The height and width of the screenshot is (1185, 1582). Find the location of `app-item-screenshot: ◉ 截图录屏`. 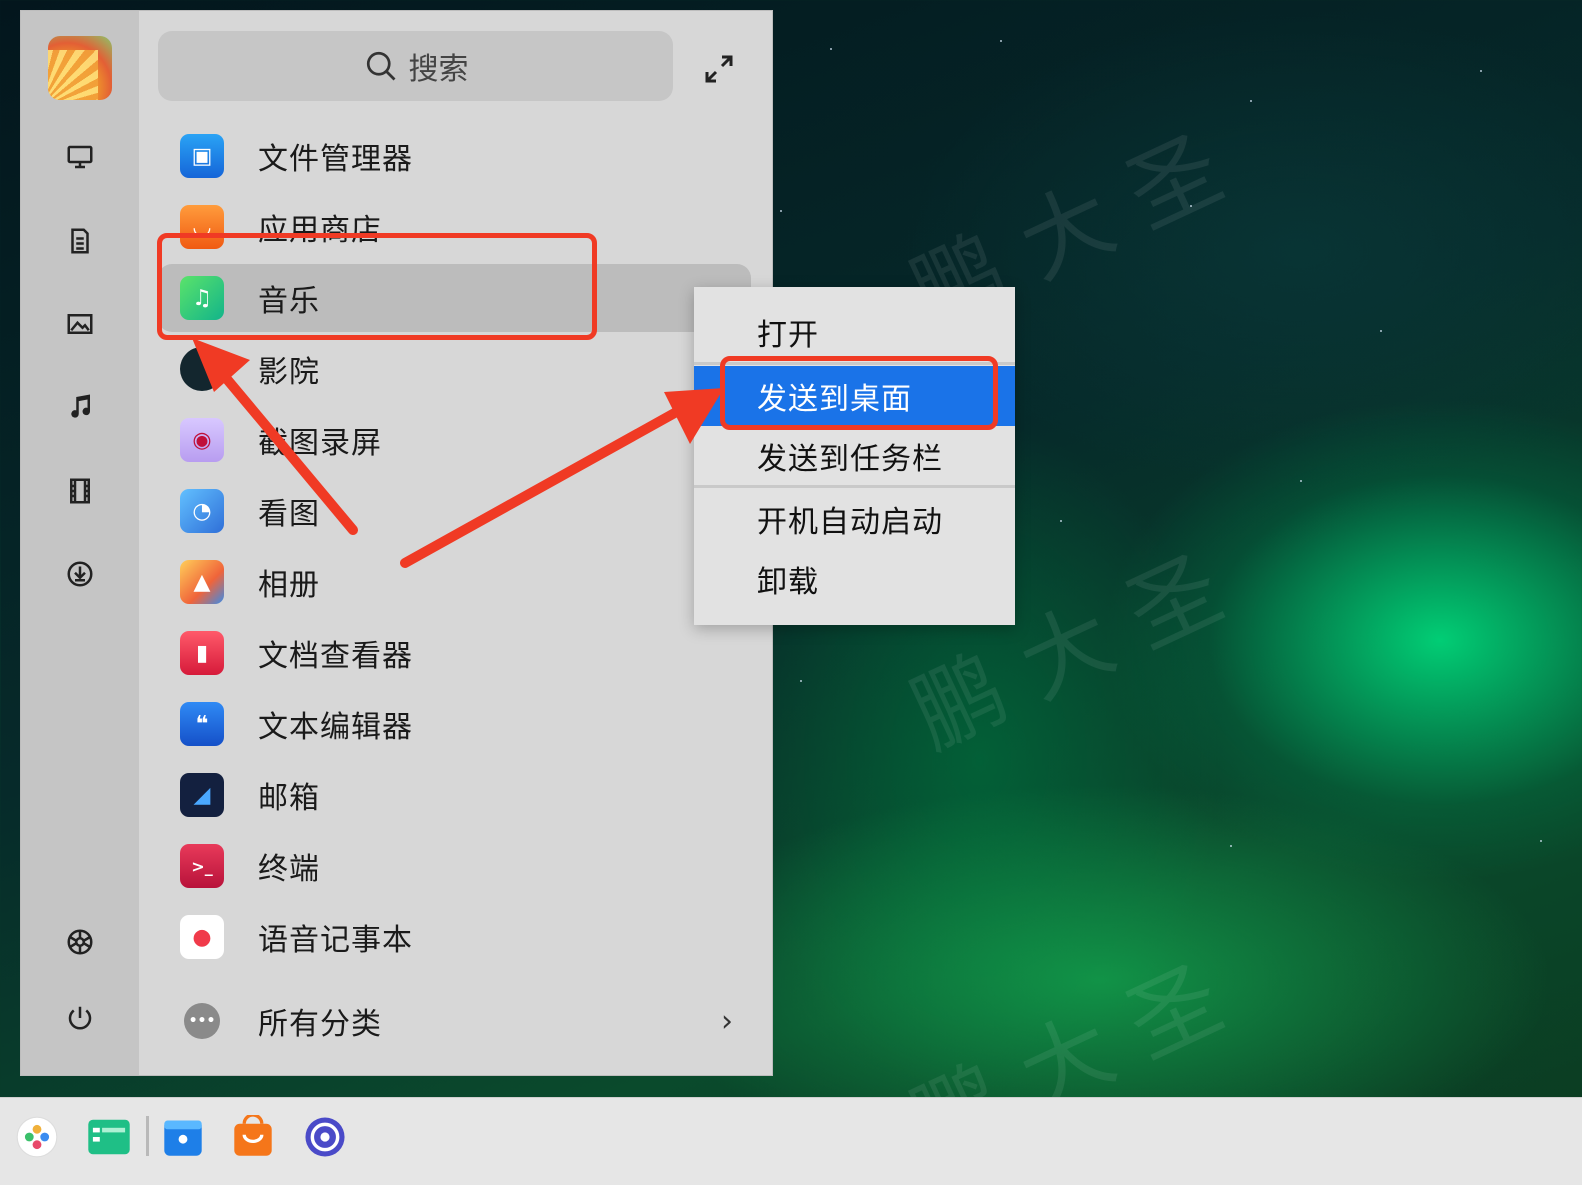

app-item-screenshot: ◉ 截图录屏 is located at coordinates (454, 440).